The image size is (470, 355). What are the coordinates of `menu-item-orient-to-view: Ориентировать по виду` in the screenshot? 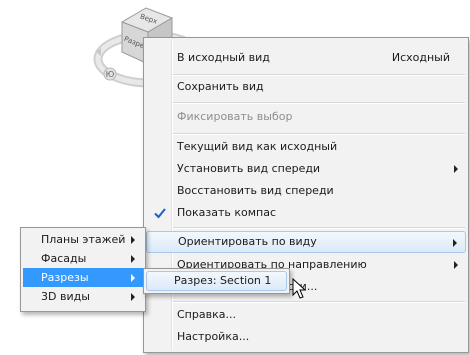 It's located at (306, 242).